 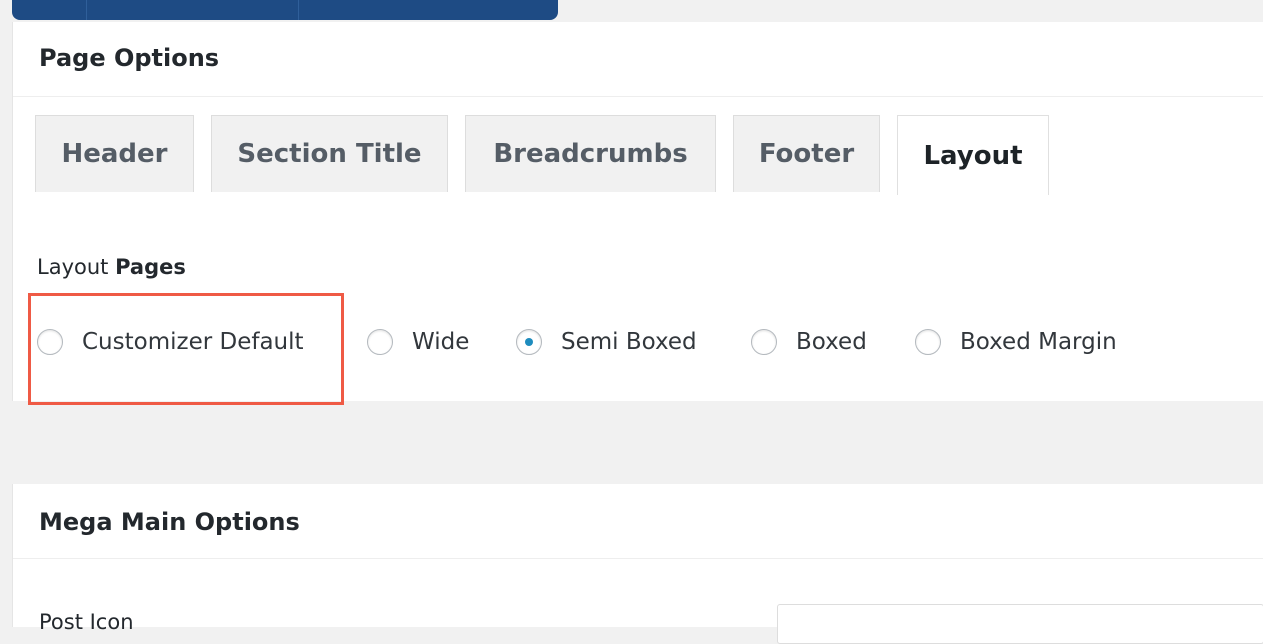 I want to click on post-icon-label: Post Icon, so click(x=86, y=622).